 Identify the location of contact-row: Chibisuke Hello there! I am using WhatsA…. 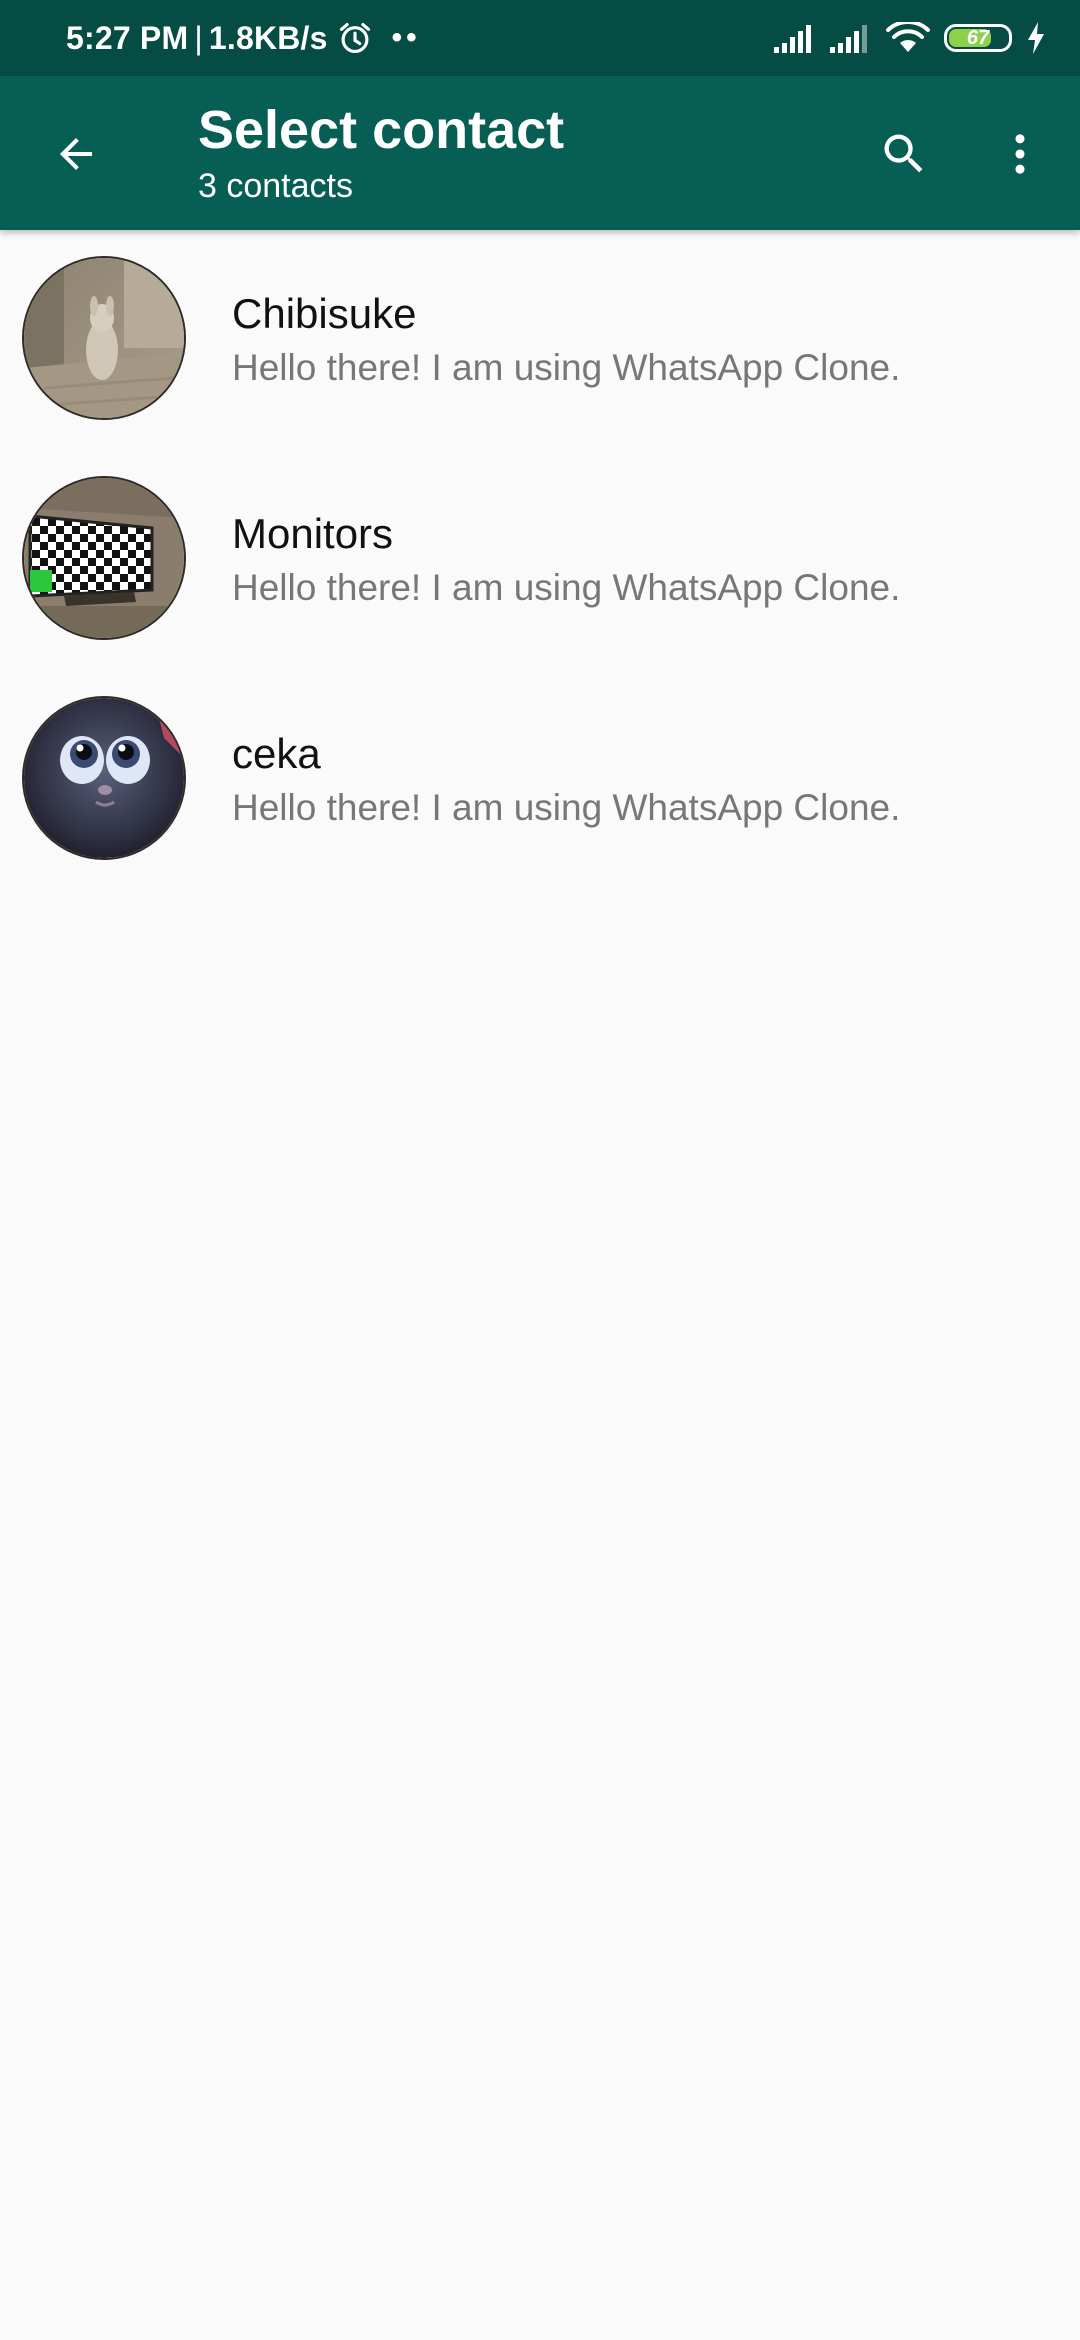
(540, 340).